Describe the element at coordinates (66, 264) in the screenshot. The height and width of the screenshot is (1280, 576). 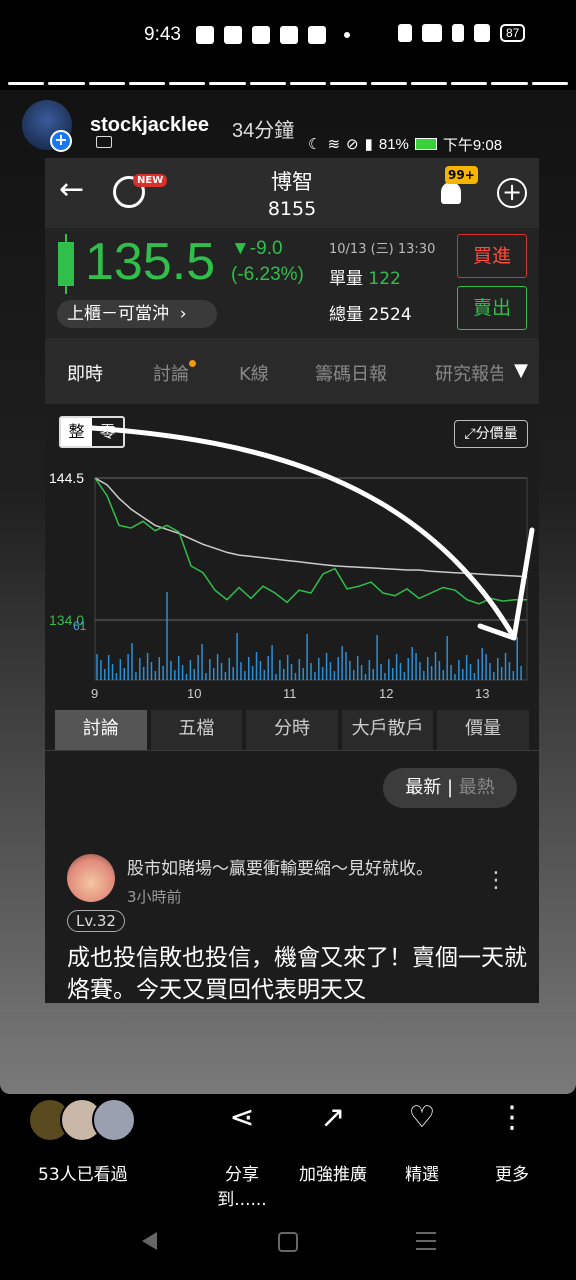
I see `candle-icon` at that location.